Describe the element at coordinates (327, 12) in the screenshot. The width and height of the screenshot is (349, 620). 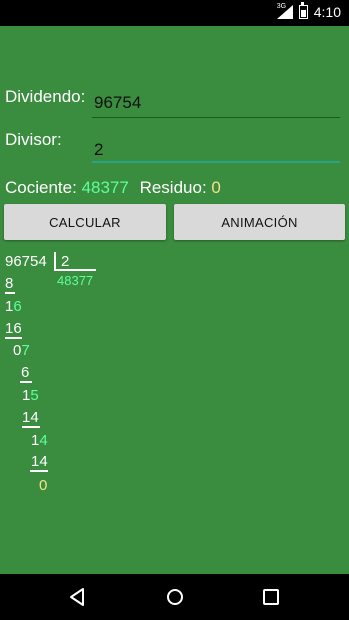
I see `status-time: 4:10` at that location.